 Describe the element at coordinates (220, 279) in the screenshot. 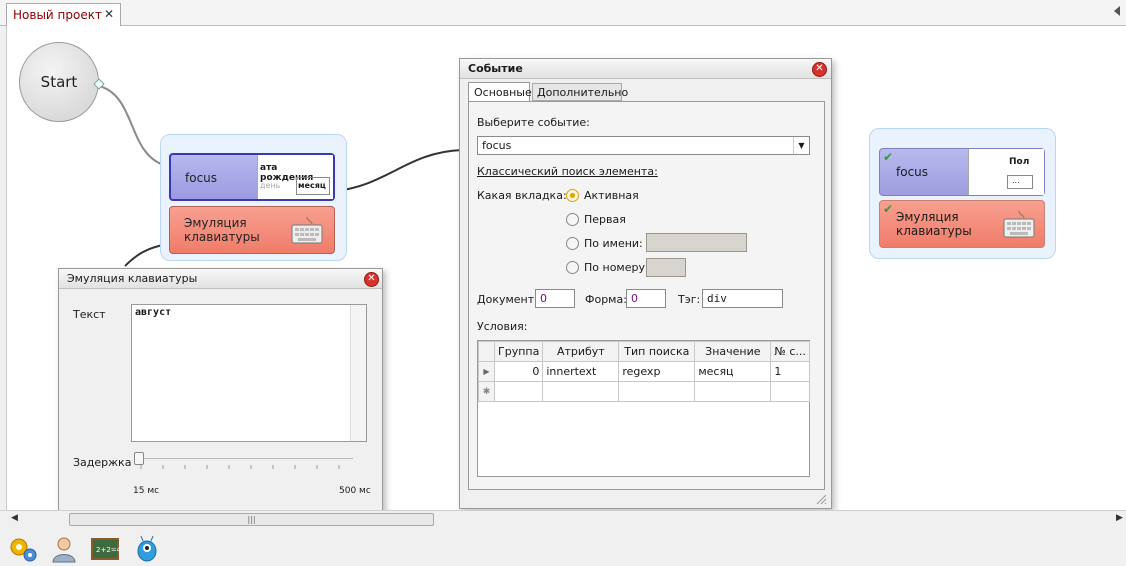

I see `dialog-title: Эмуляция клавиатуры` at that location.